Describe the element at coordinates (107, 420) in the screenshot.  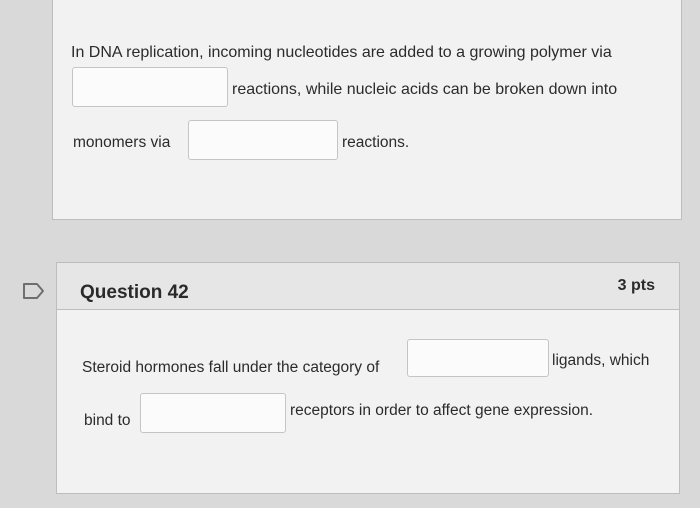
I see `question-text-before-blank2: bind to` at that location.